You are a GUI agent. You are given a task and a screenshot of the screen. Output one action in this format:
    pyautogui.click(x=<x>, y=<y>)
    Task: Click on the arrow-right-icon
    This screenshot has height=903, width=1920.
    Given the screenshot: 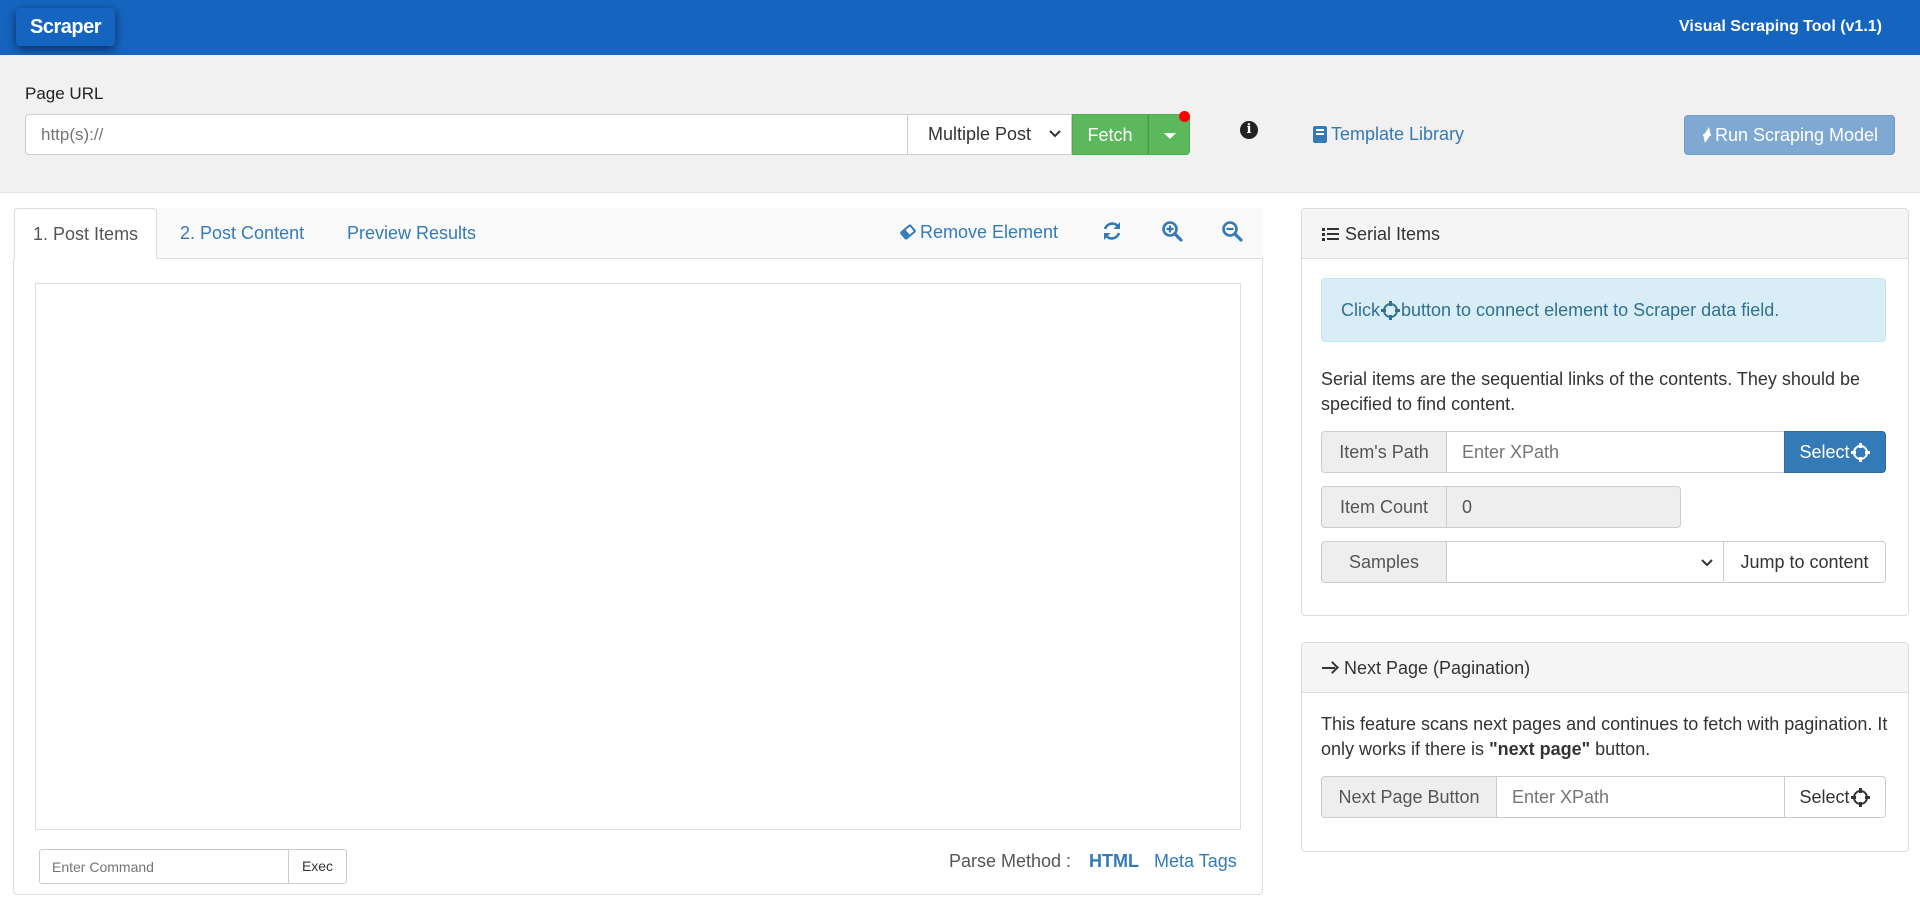 What is the action you would take?
    pyautogui.click(x=1330, y=668)
    